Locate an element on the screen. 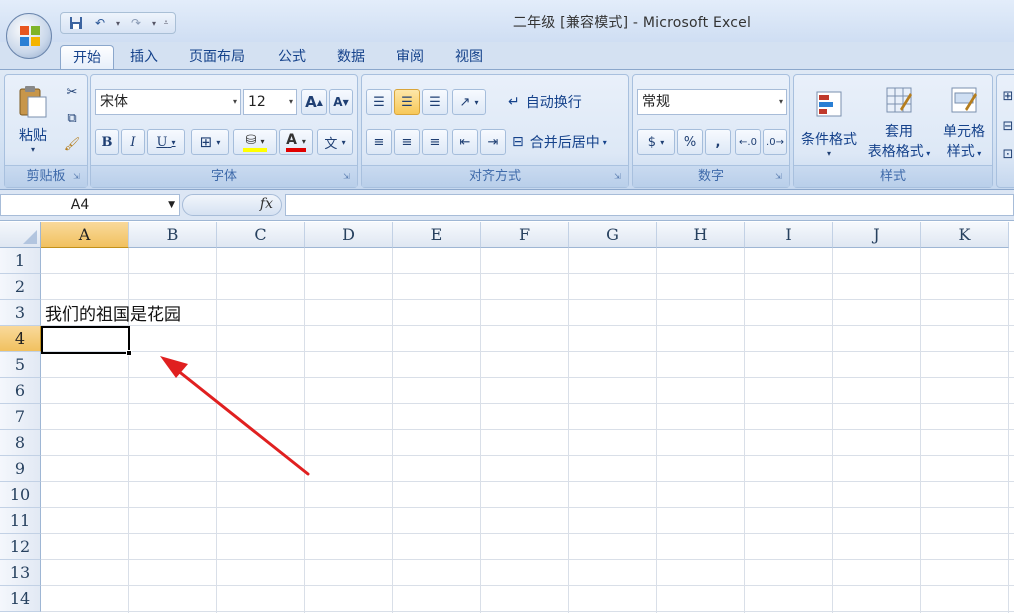  align-top-button: ☰ is located at coordinates (379, 102).